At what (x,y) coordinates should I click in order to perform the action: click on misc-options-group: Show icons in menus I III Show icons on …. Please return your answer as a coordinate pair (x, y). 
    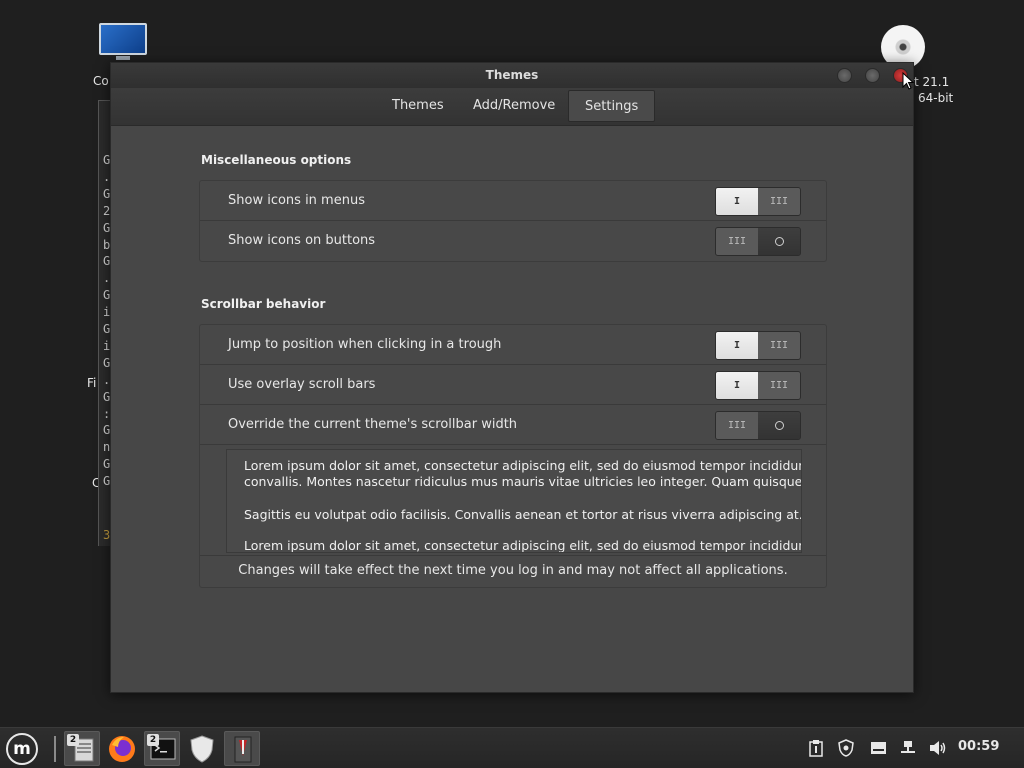
    Looking at the image, I should click on (513, 221).